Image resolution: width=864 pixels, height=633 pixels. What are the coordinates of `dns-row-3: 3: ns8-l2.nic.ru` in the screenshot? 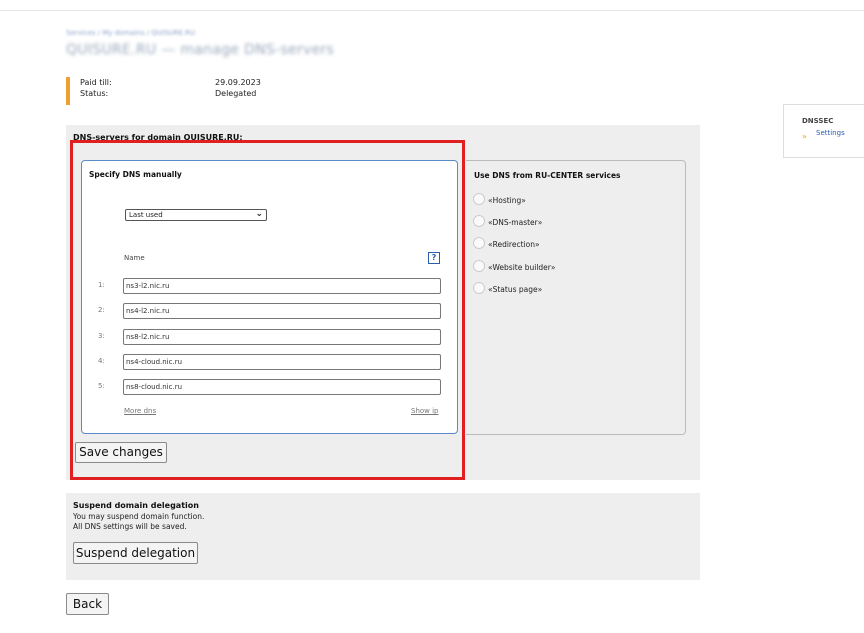 It's located at (270, 337).